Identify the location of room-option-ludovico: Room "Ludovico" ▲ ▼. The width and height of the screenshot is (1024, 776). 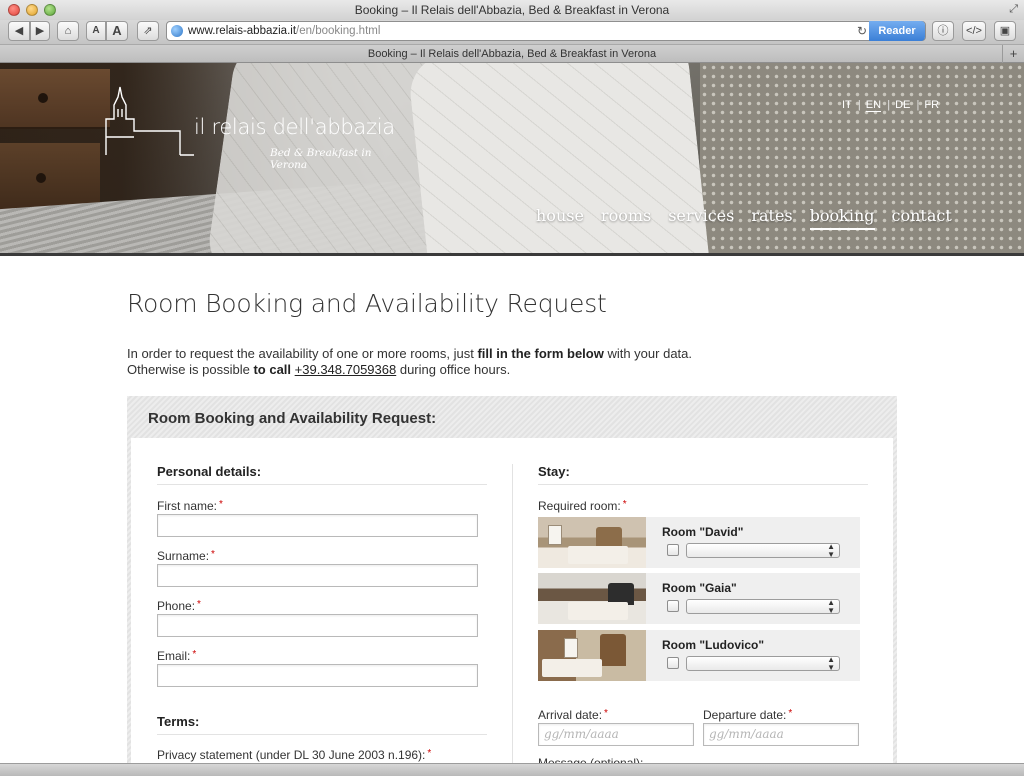
(699, 655).